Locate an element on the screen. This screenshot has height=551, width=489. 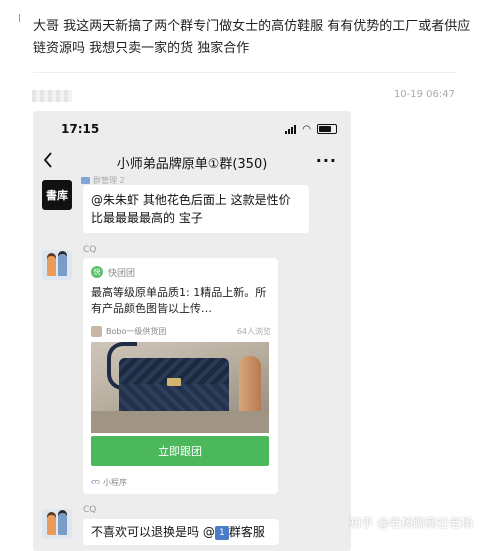
more-icon: ··· is located at coordinates (326, 160).